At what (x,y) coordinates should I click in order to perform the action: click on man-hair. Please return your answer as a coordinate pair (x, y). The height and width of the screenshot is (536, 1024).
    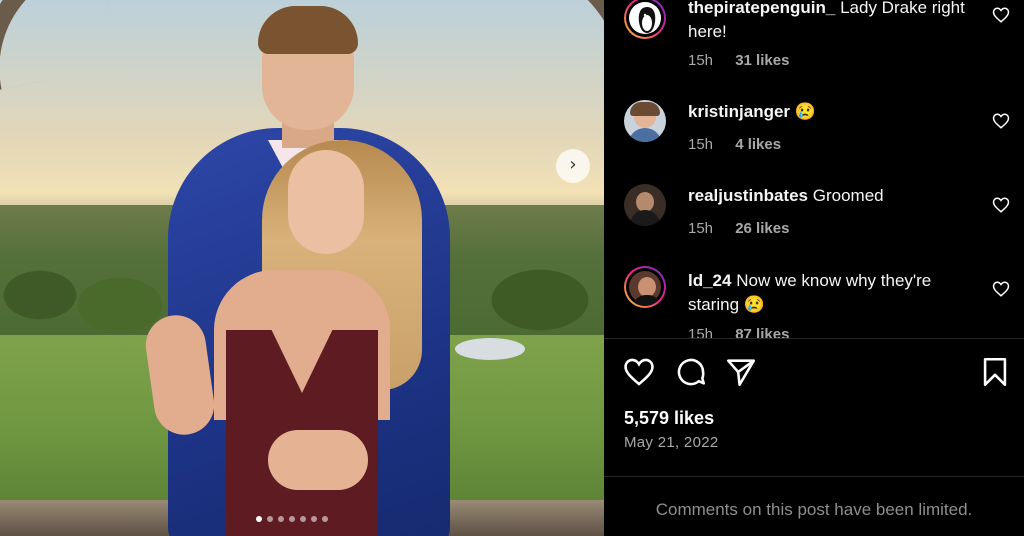
    Looking at the image, I should click on (308, 30).